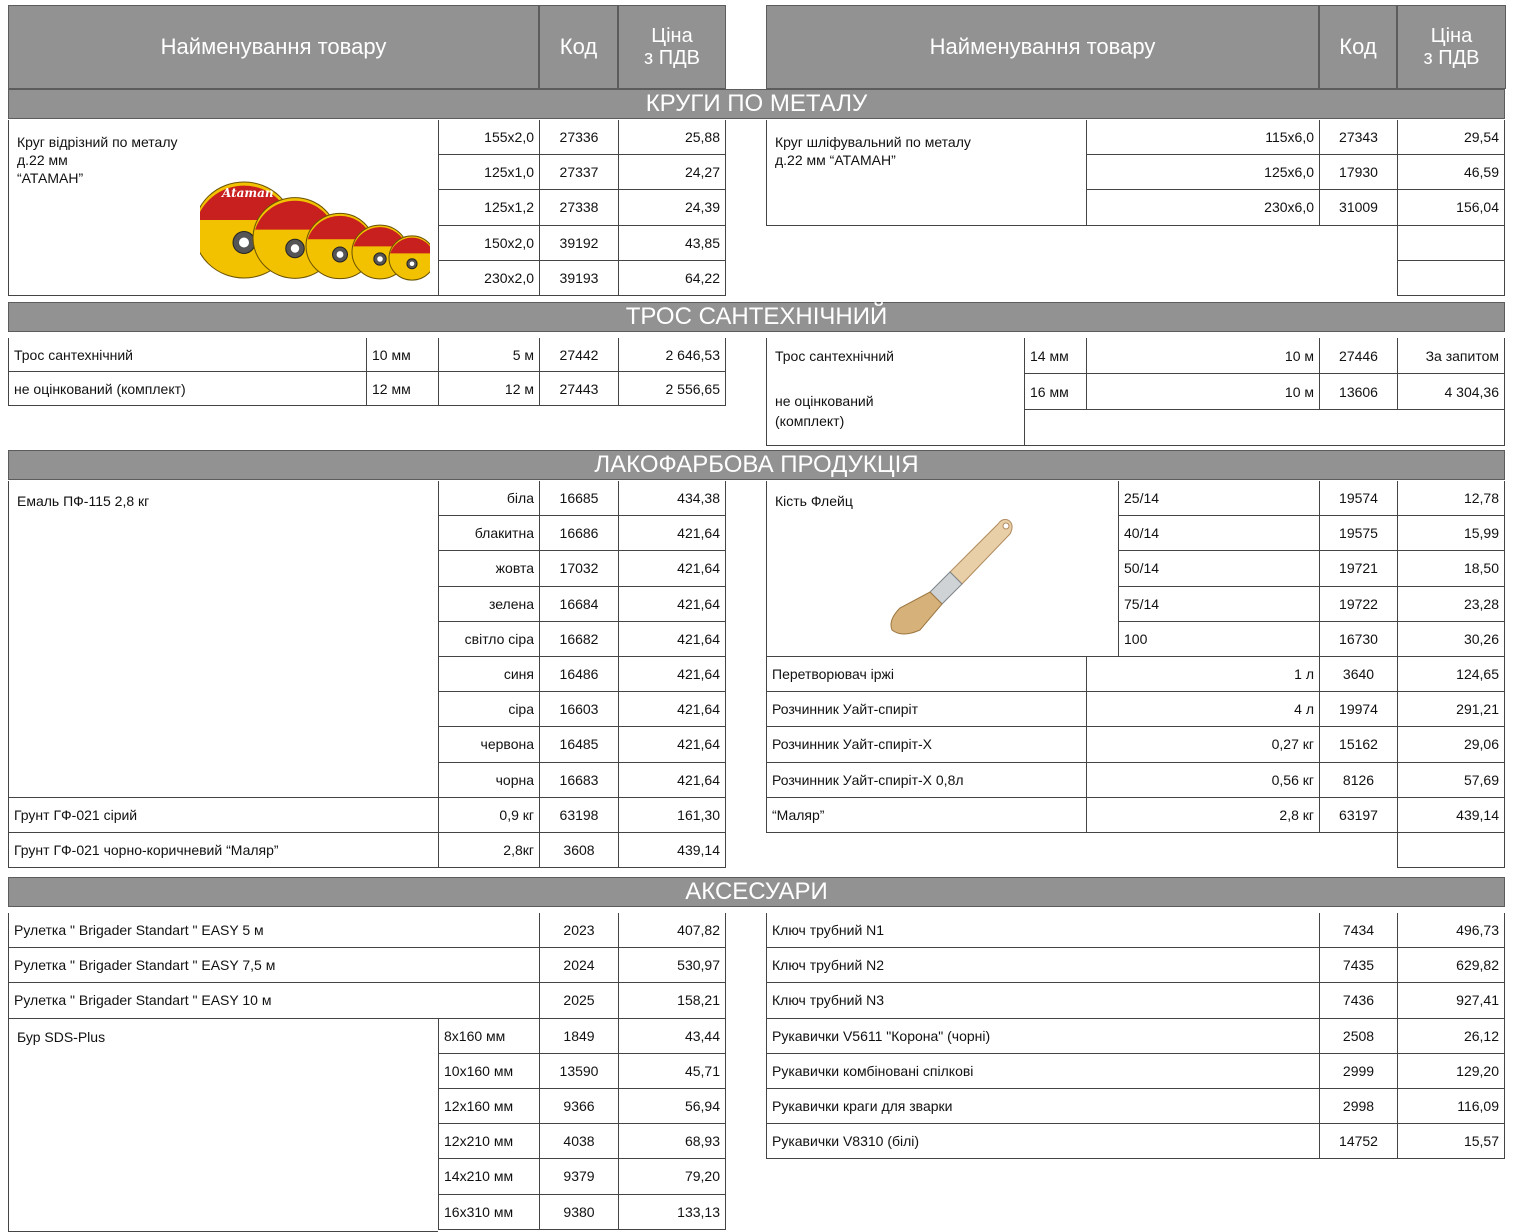 This screenshot has height=1232, width=1514. What do you see at coordinates (488, 138) in the screenshot?
I see `metal-left-size: 155х2,0` at bounding box center [488, 138].